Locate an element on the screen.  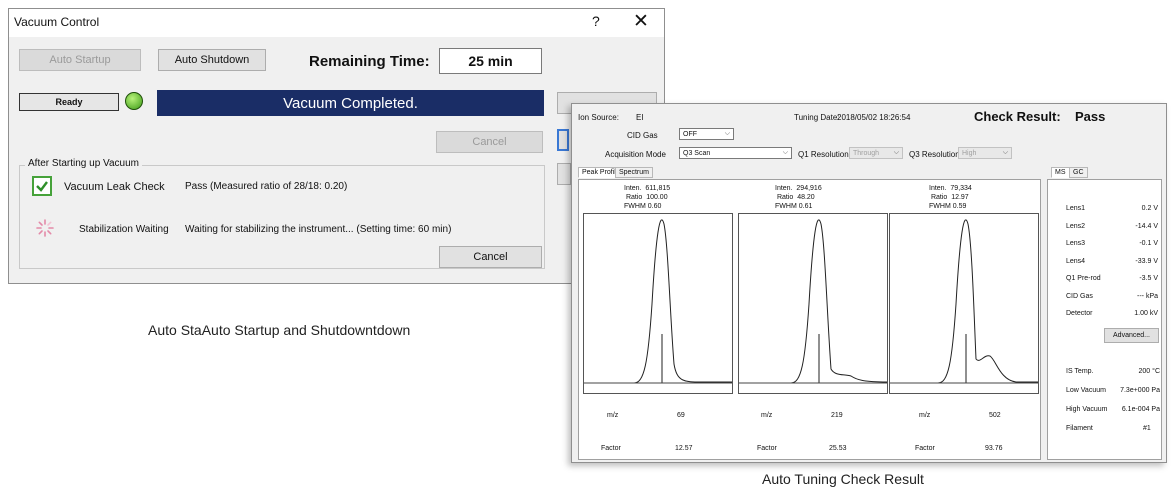
ion-source-label: Ion Source: is located at coordinates (598, 117).